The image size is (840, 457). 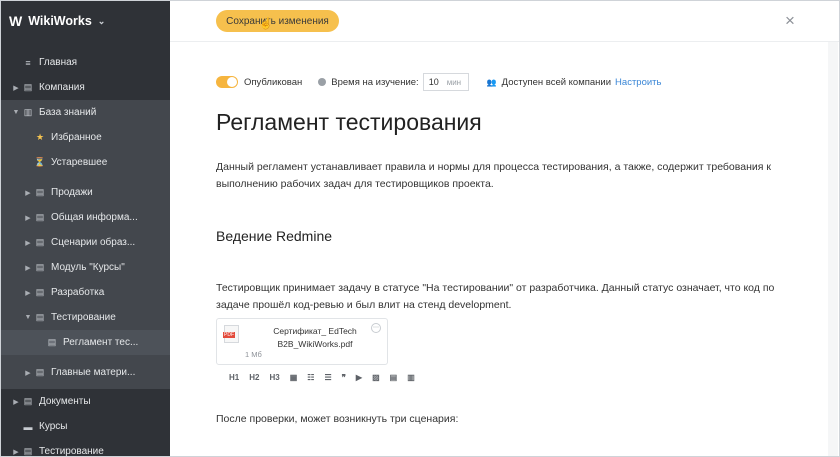 I want to click on study-time-input: 10 мин, so click(x=445, y=82).